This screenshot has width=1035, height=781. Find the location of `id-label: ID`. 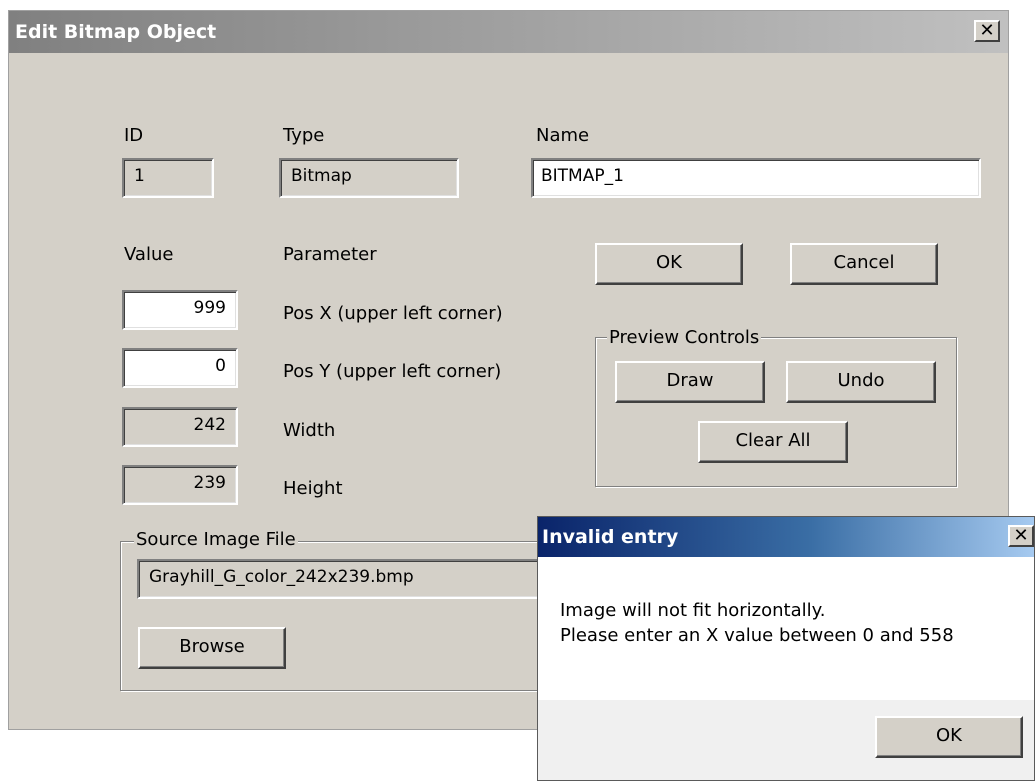

id-label: ID is located at coordinates (134, 135).